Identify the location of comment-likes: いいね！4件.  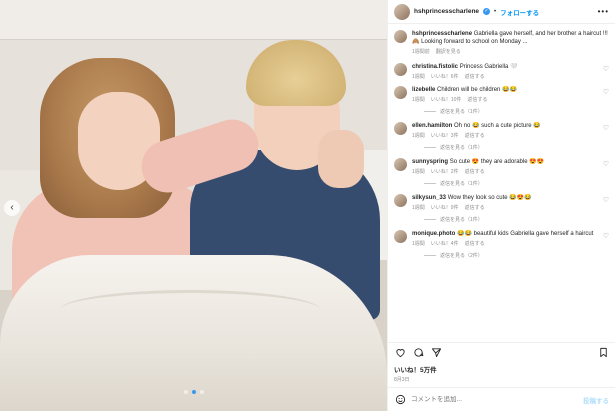
(445, 243).